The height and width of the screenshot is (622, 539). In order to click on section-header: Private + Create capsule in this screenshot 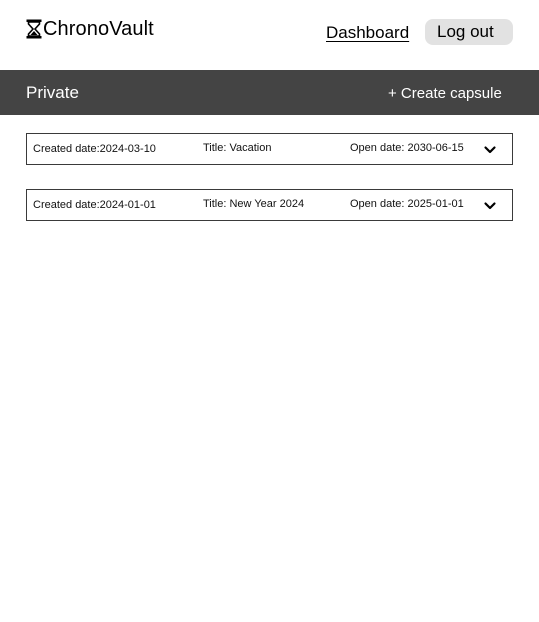, I will do `click(269, 92)`.